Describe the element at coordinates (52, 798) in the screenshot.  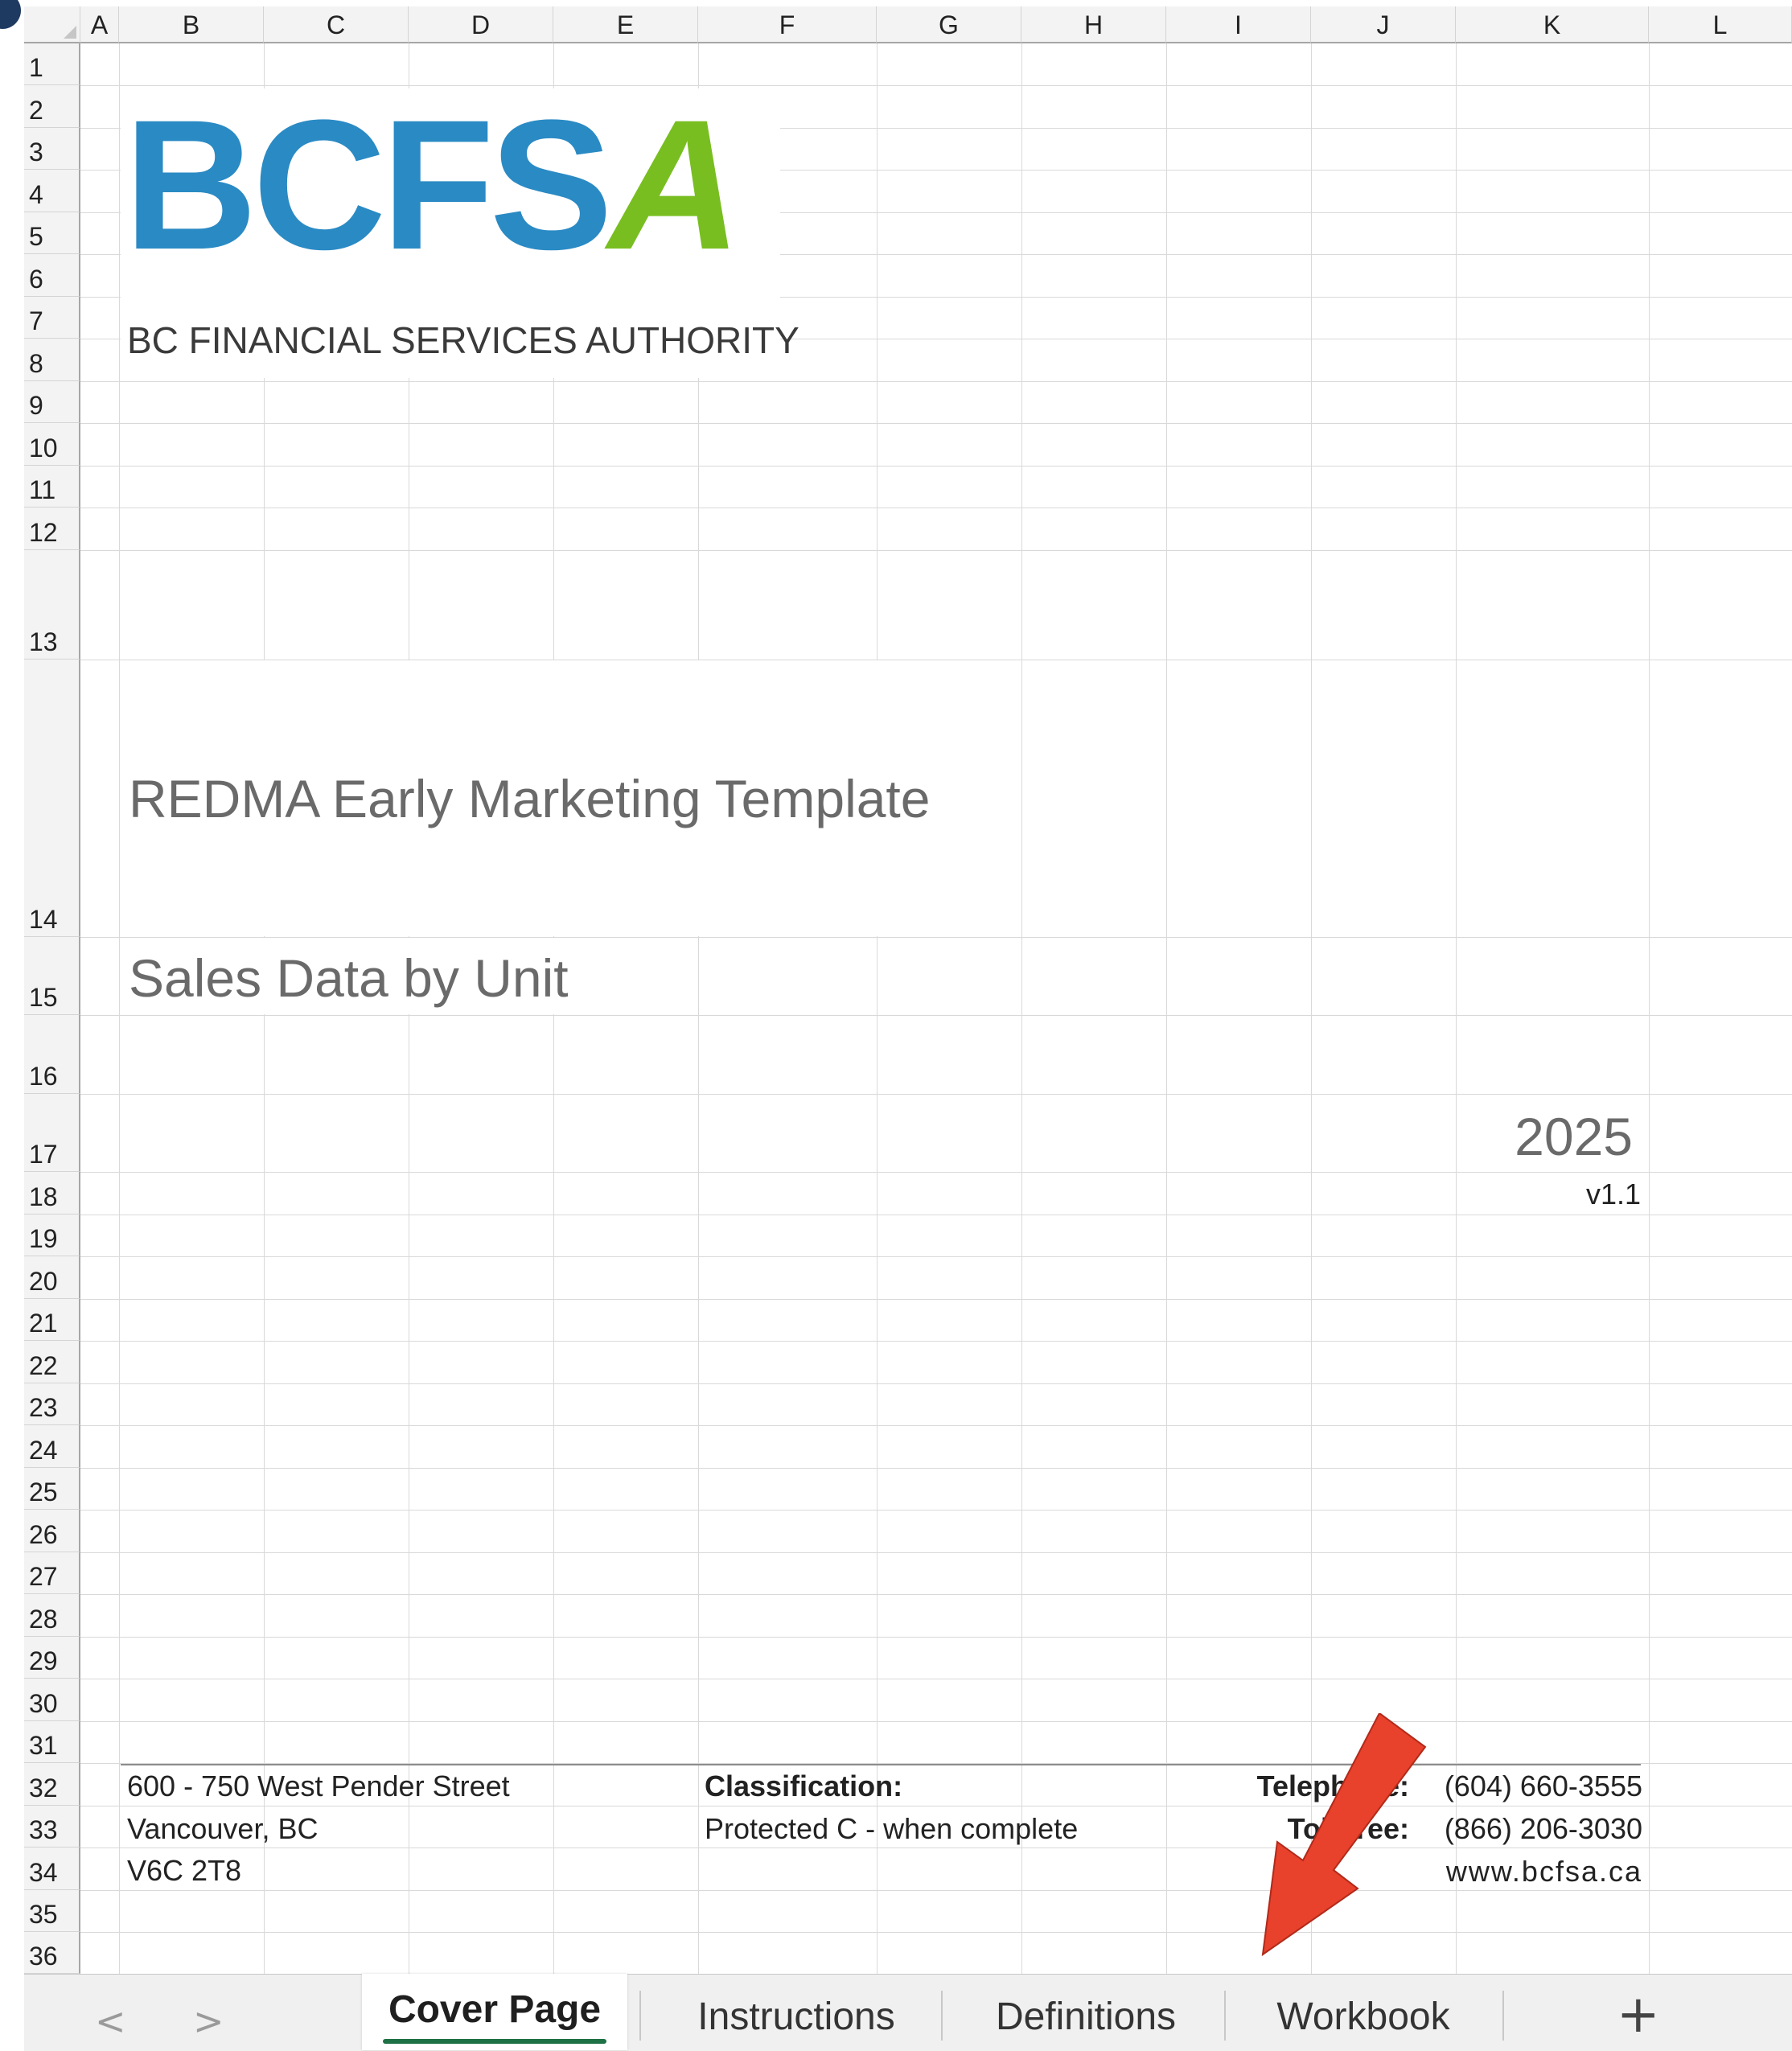
I see `row-header: 14` at that location.